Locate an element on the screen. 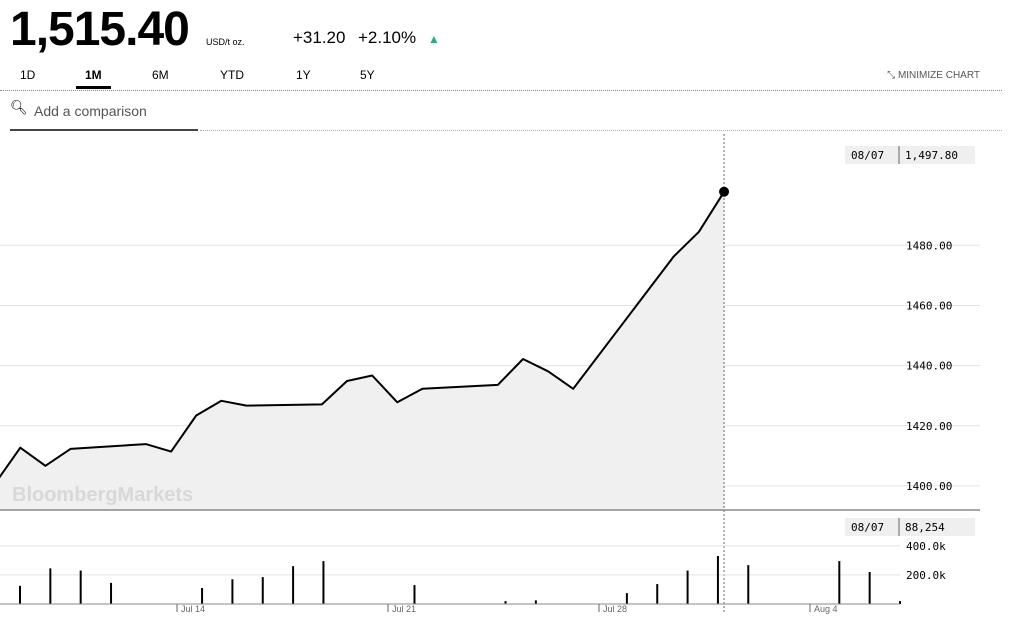 The image size is (1024, 622). comparison-search: 🔍︎ is located at coordinates (104, 112).